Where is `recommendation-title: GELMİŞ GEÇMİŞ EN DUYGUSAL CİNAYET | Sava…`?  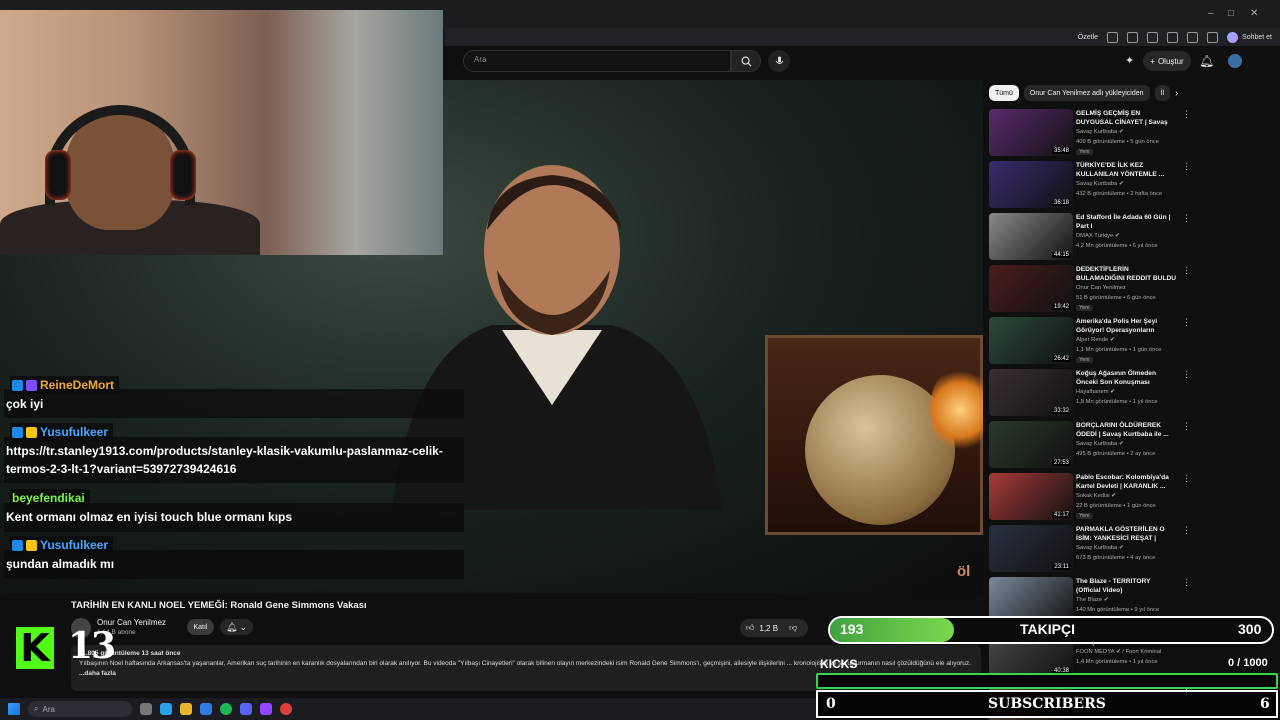
recommendation-title: GELMİŞ GEÇMİŞ EN DUYGUSAL CİNAYET | Sava… is located at coordinates (1126, 118).